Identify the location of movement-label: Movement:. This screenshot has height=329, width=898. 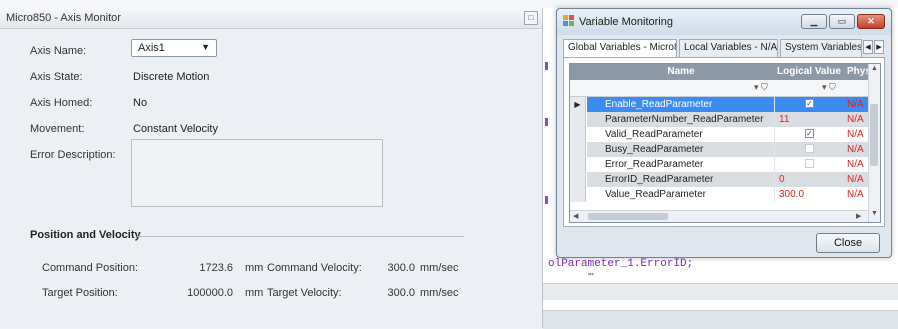
(57, 129).